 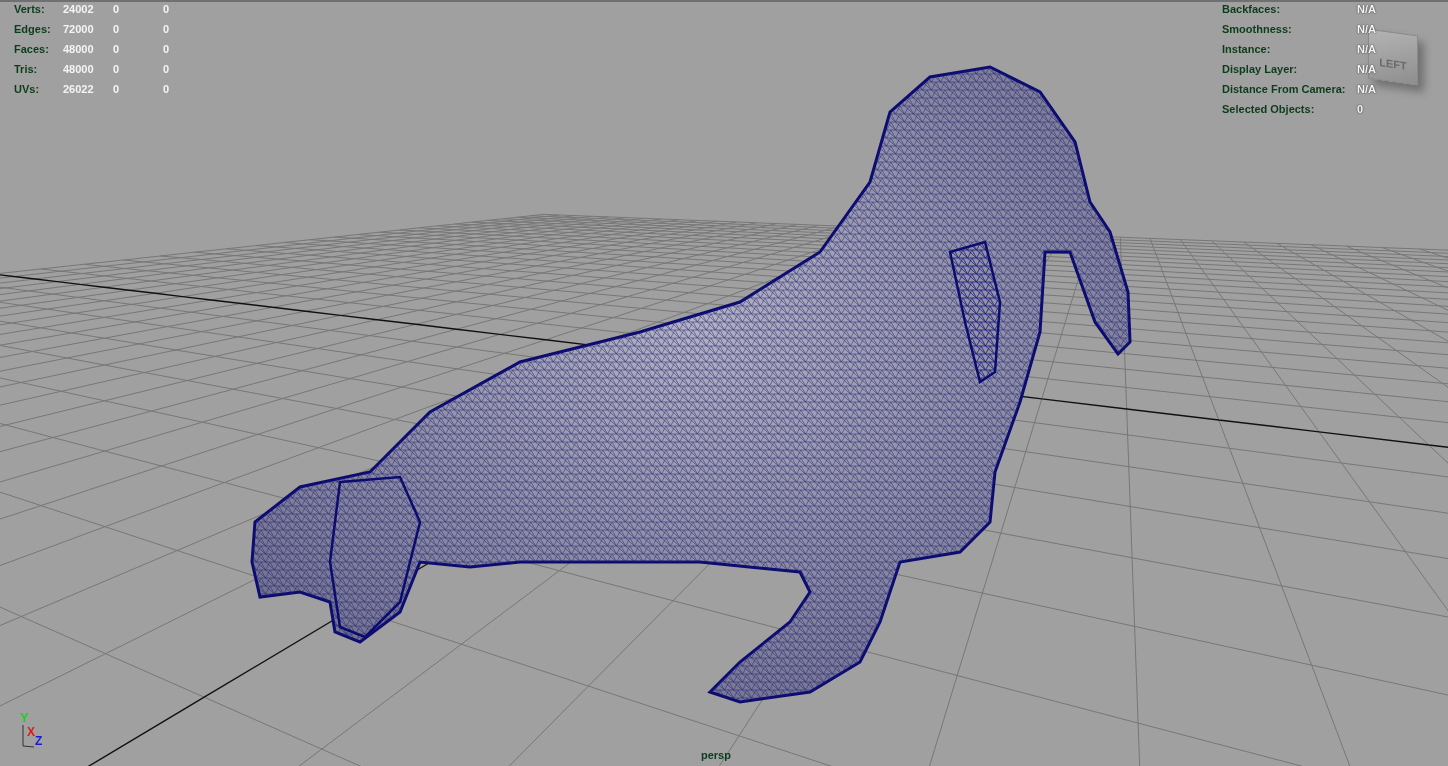 I want to click on stat-label: Verts:, so click(x=30, y=9).